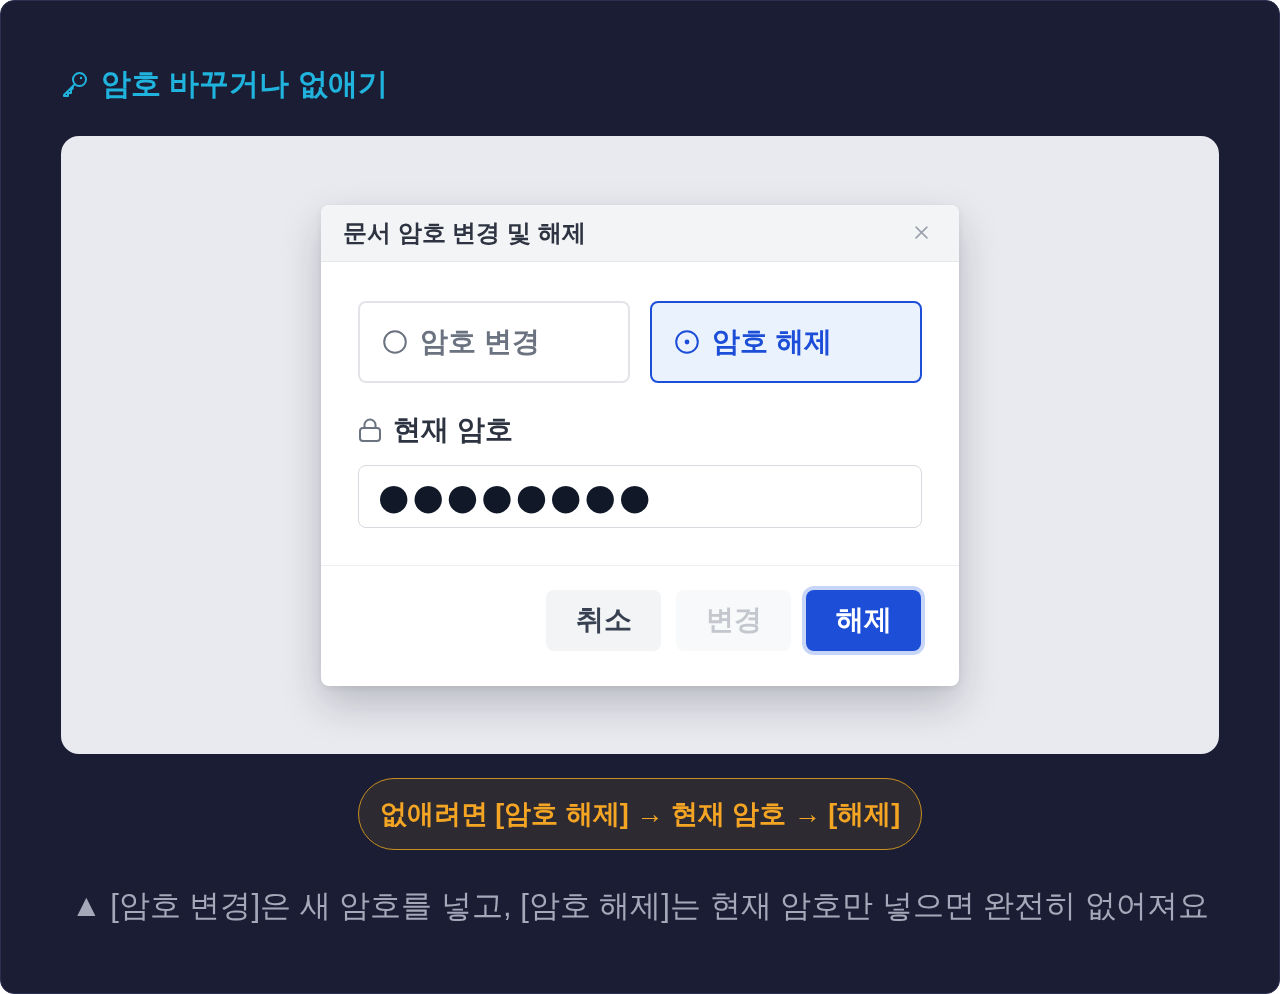  Describe the element at coordinates (640, 906) in the screenshot. I see `caption-text: ▲ [암호 변경]은 새 암호를 넣고, [암호 해제]는 현재 암호만 넣으면 완전히 없어져요` at that location.